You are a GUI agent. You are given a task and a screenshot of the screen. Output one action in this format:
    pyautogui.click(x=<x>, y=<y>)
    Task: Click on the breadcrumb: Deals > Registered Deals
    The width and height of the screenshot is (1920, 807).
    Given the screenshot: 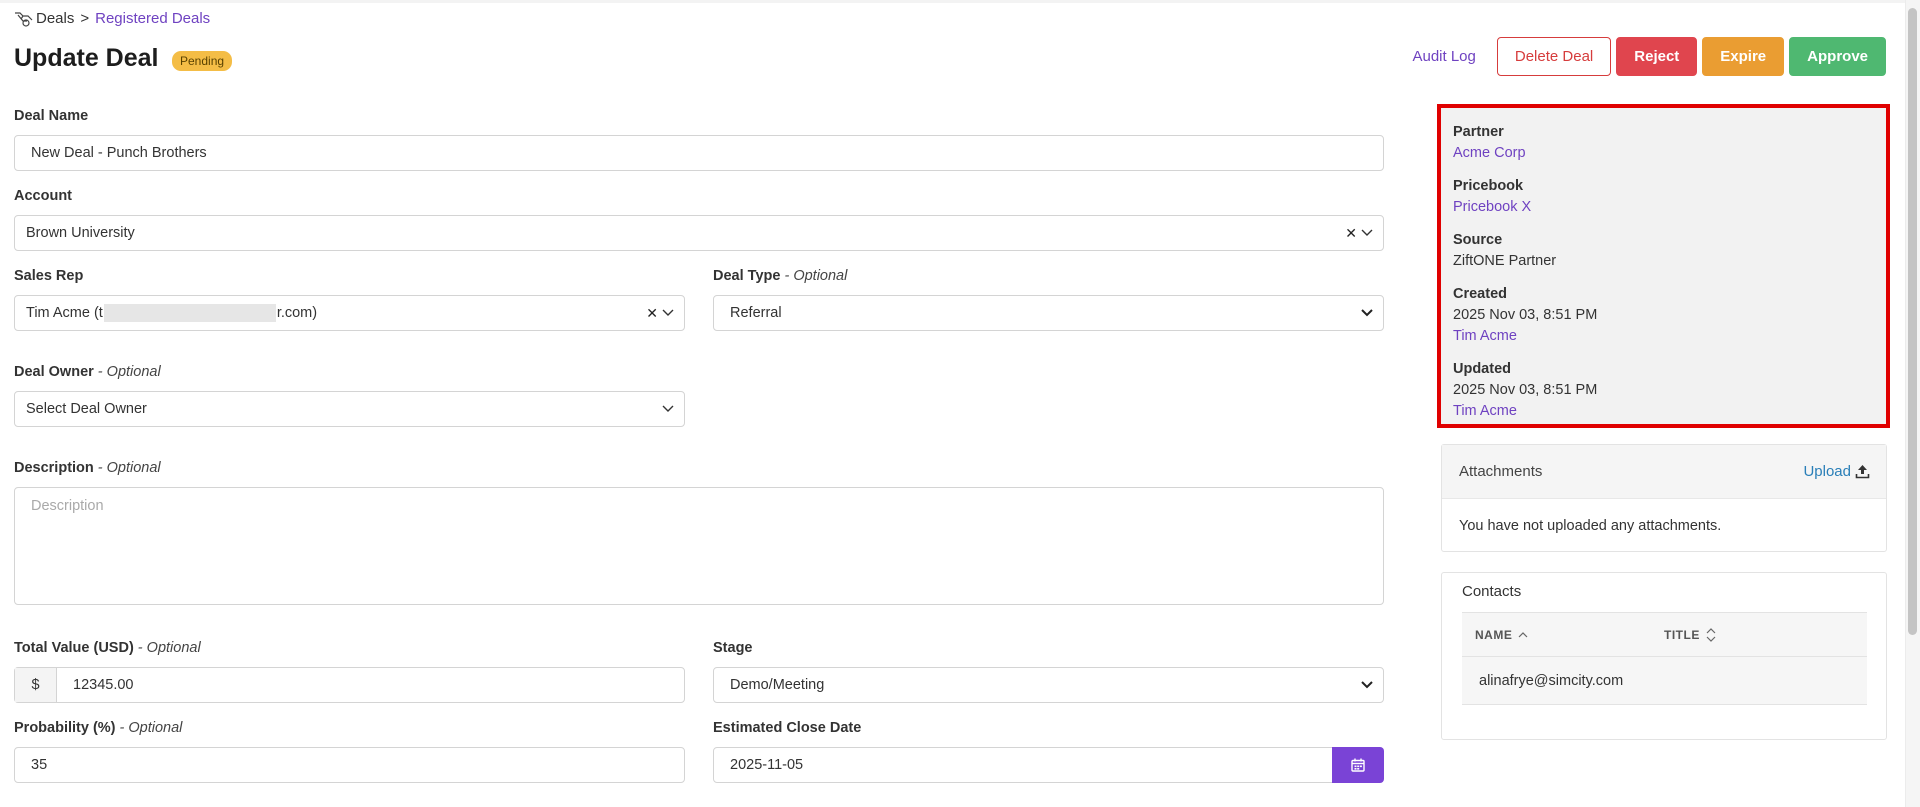 What is the action you would take?
    pyautogui.click(x=112, y=18)
    